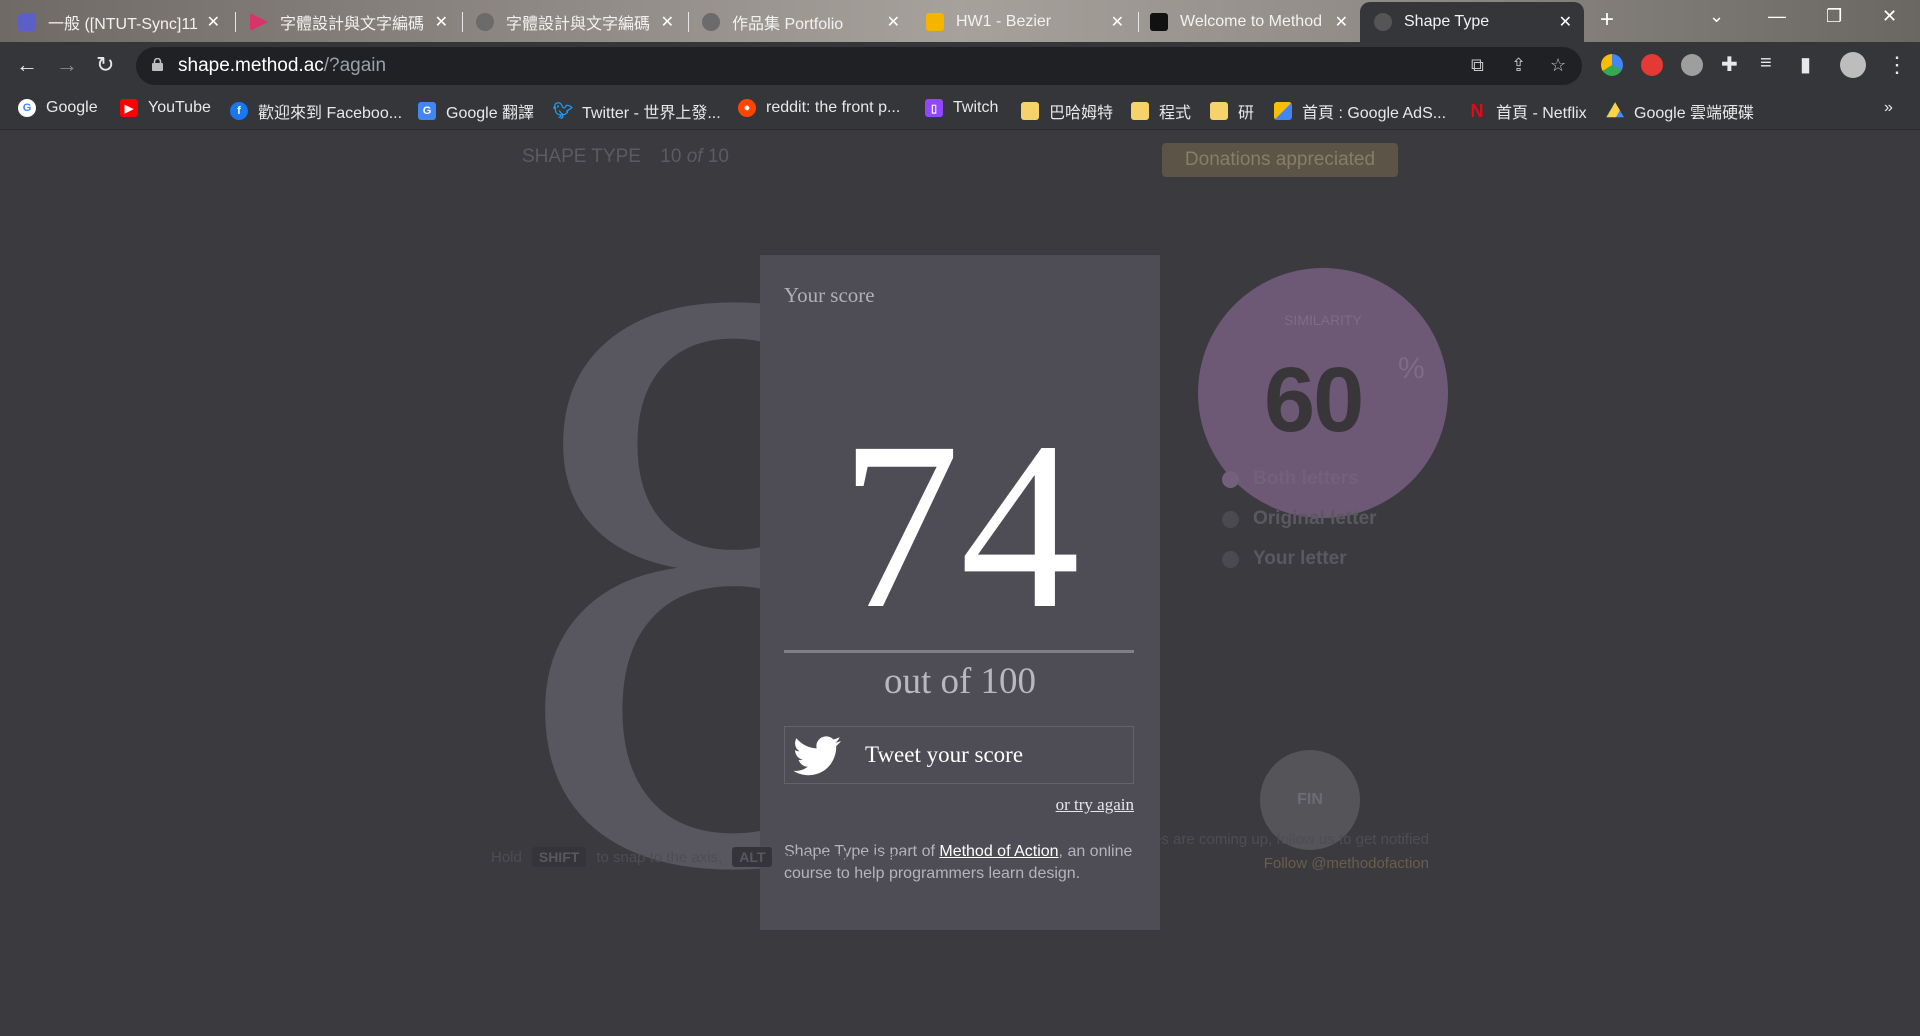 This screenshot has width=1920, height=1036. I want to click on netflix-icon: N, so click(1477, 110).